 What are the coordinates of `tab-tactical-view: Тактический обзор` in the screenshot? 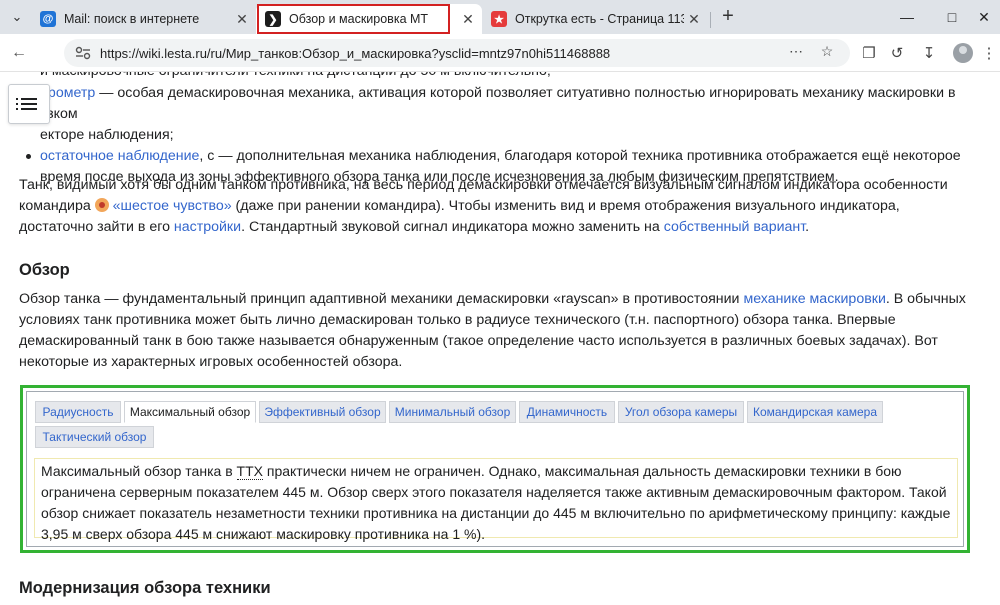 It's located at (94, 437).